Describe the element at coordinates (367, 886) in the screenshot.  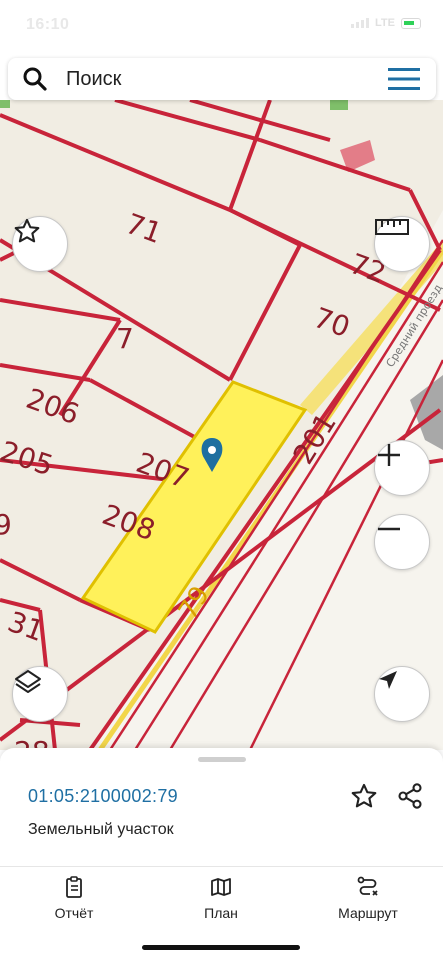
I see `route-icon` at that location.